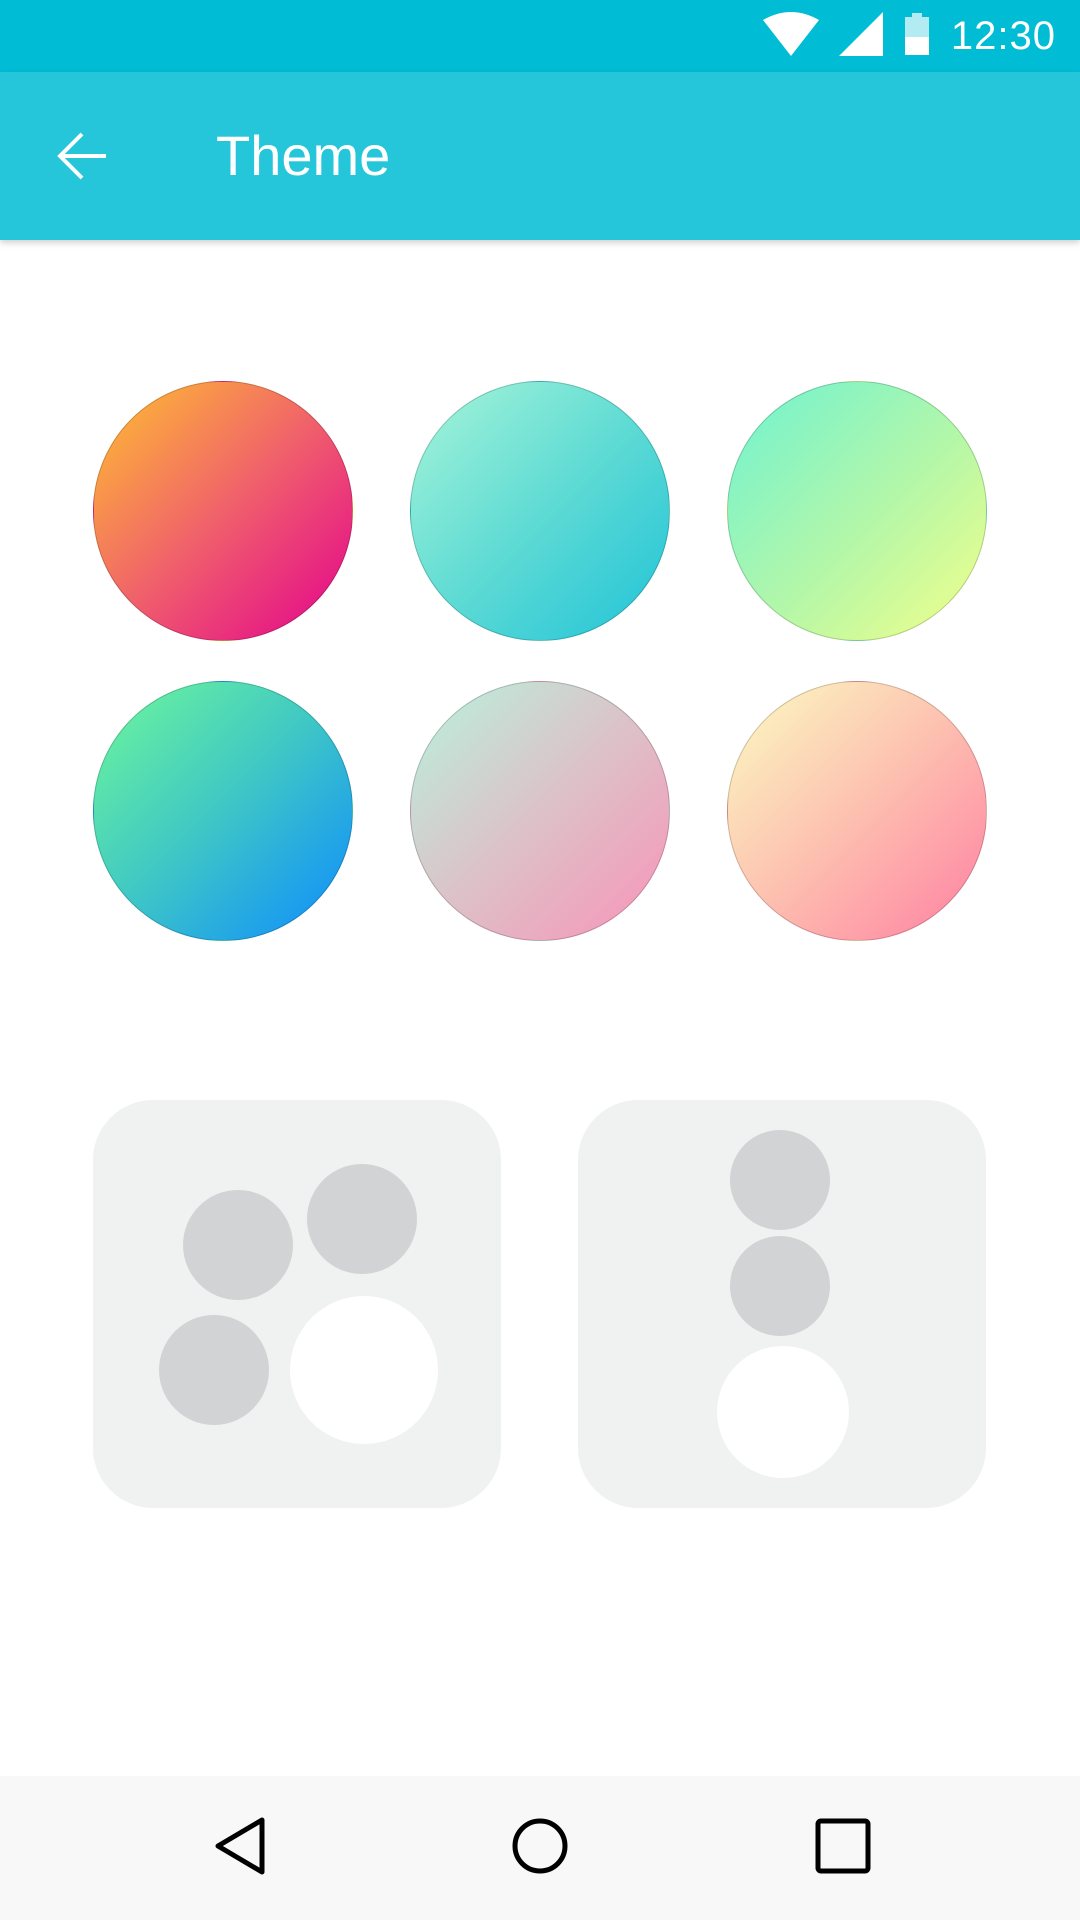 The height and width of the screenshot is (1920, 1080). I want to click on home-circle-icon, so click(540, 1848).